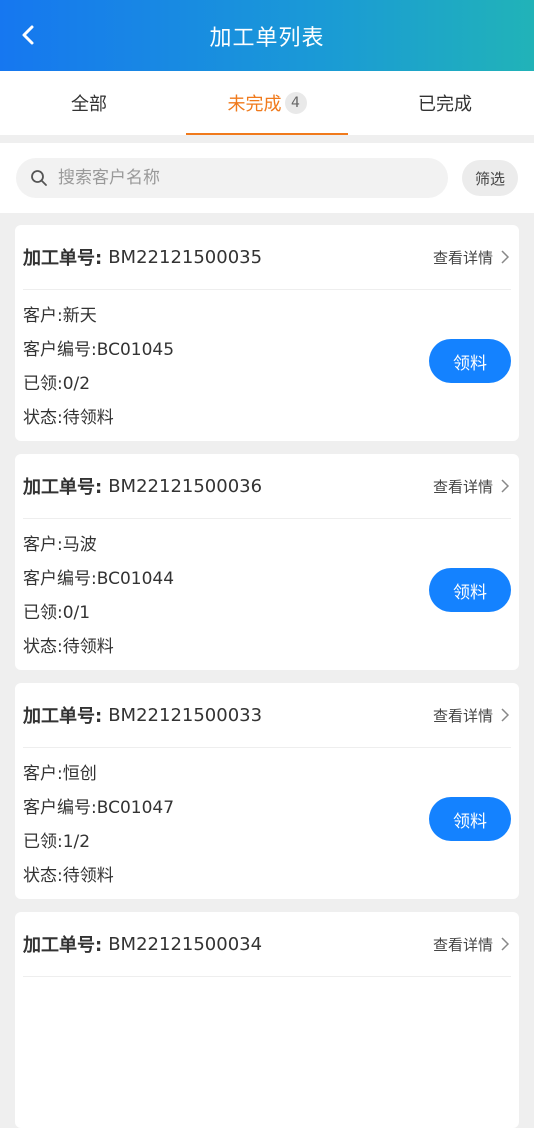  I want to click on customer-row: 客户:马波, so click(267, 545).